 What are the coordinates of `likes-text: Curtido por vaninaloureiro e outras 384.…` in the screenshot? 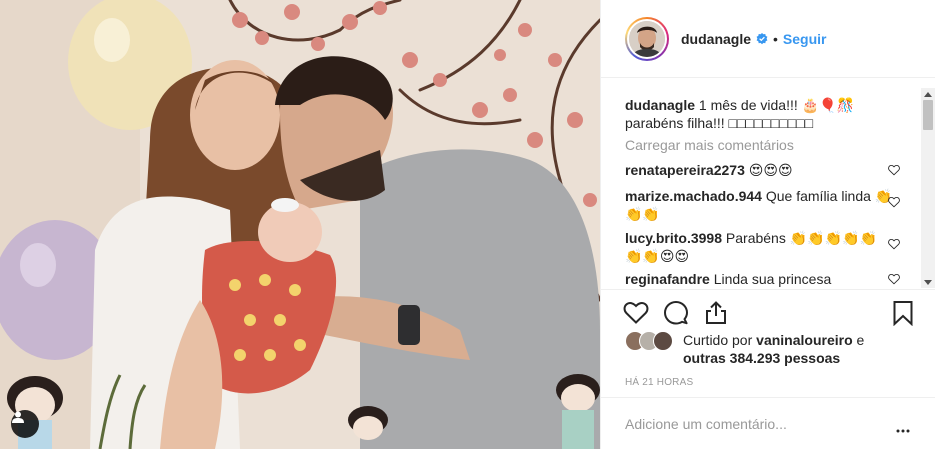 It's located at (788, 349).